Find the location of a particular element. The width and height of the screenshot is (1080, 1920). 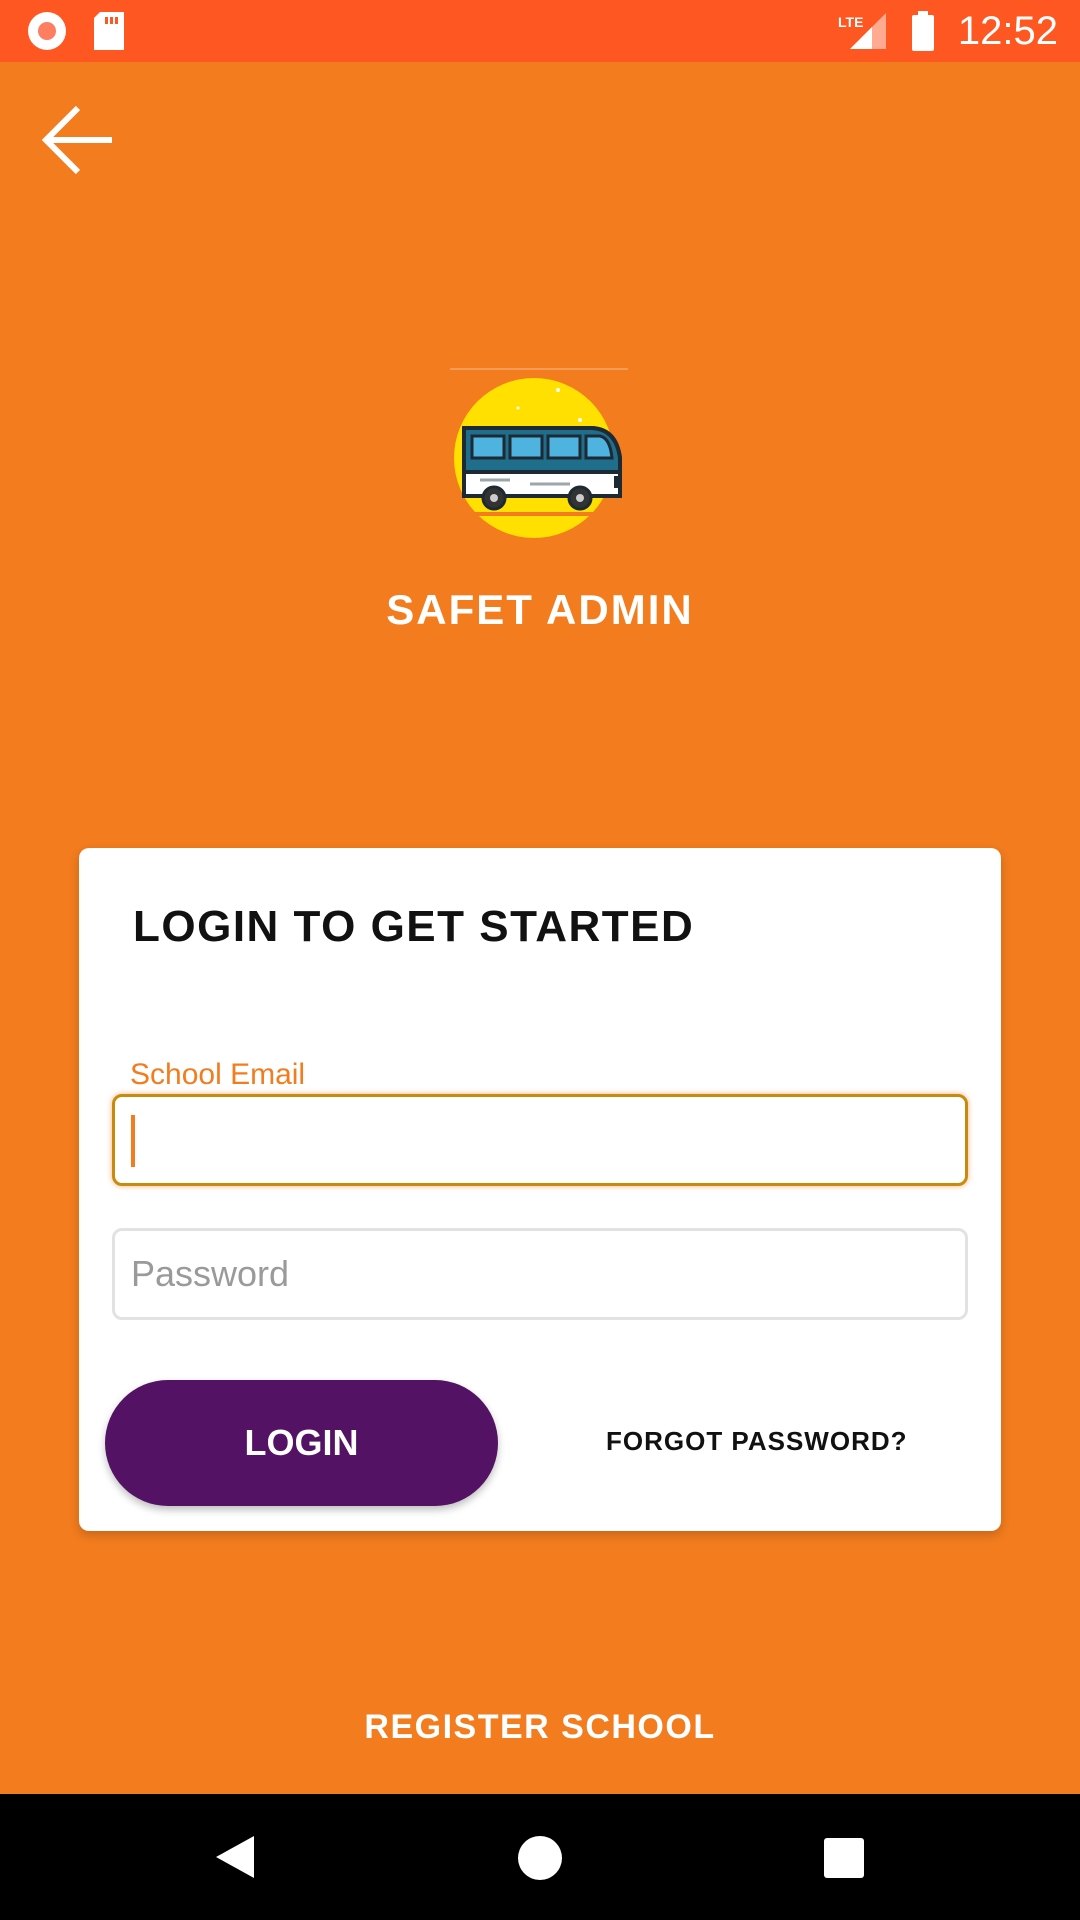

signal-icon: LTE is located at coordinates (862, 31).